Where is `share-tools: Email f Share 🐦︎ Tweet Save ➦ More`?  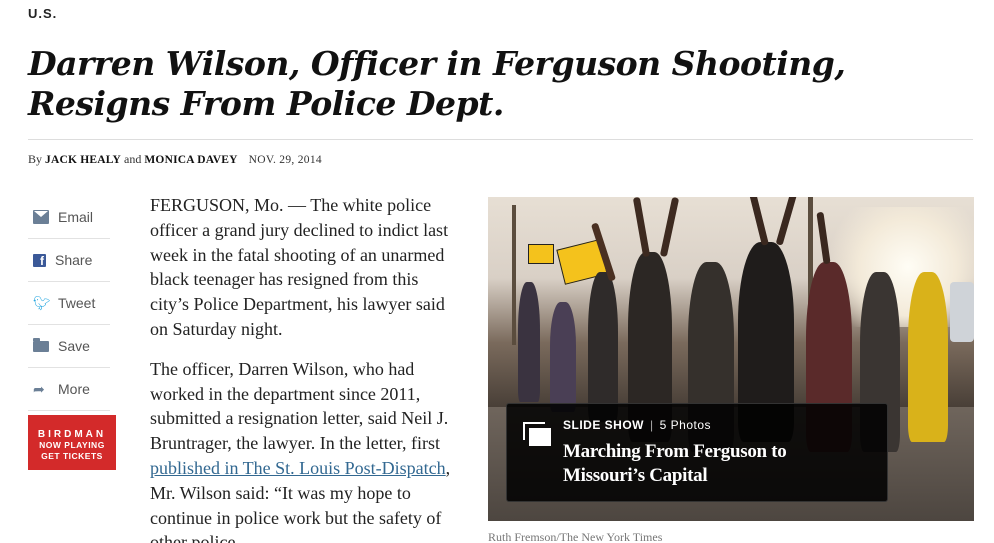
share-tools: Email f Share 🐦︎ Tweet Save ➦ More is located at coordinates (69, 303).